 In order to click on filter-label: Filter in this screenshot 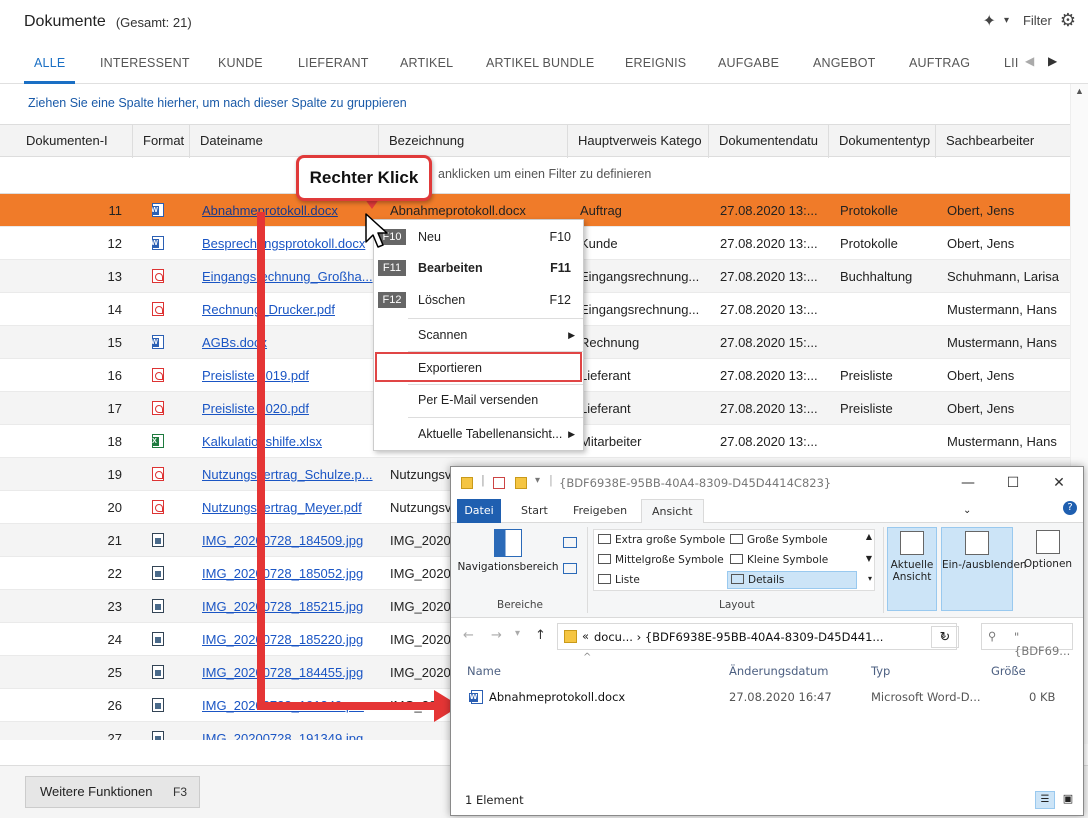, I will do `click(1037, 20)`.